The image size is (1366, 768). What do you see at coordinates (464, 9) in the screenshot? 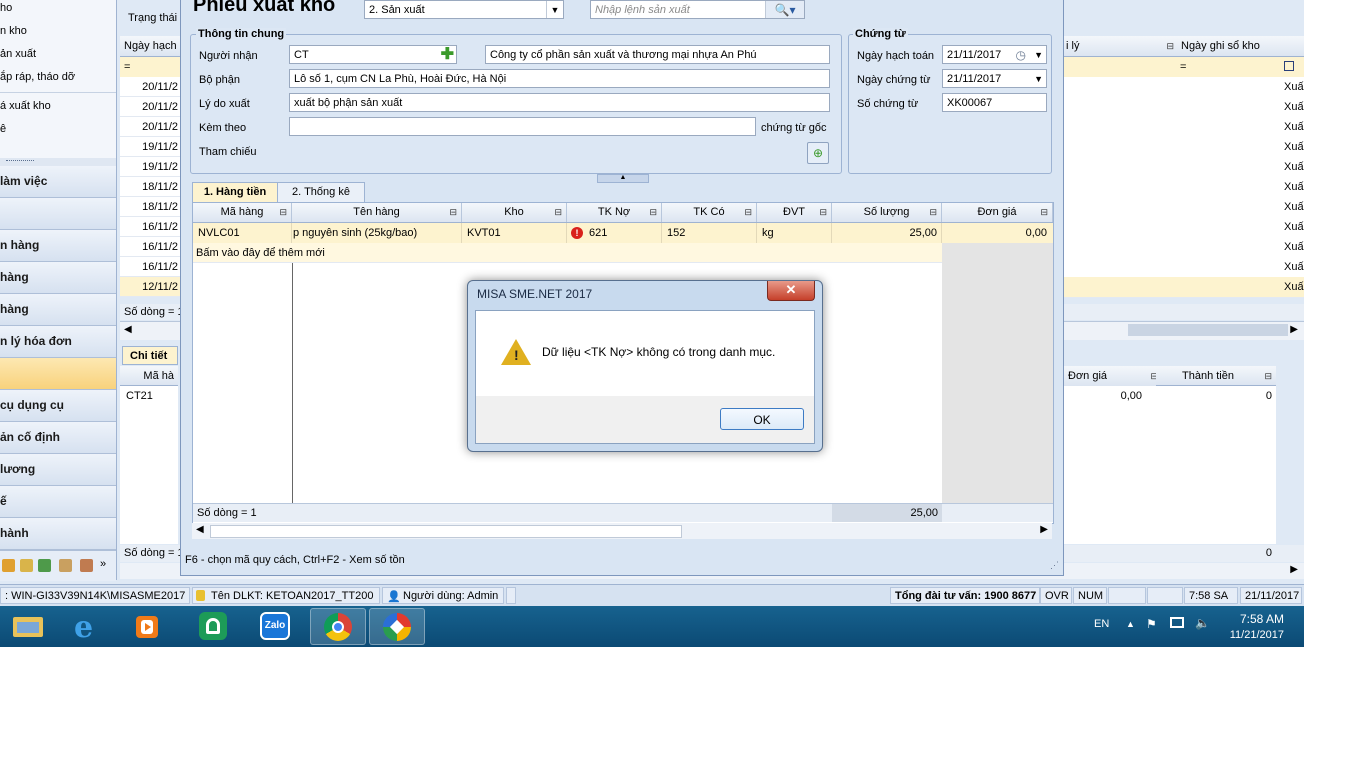
I see `voucher-type-select: 2. Sản xuất ▼` at bounding box center [464, 9].